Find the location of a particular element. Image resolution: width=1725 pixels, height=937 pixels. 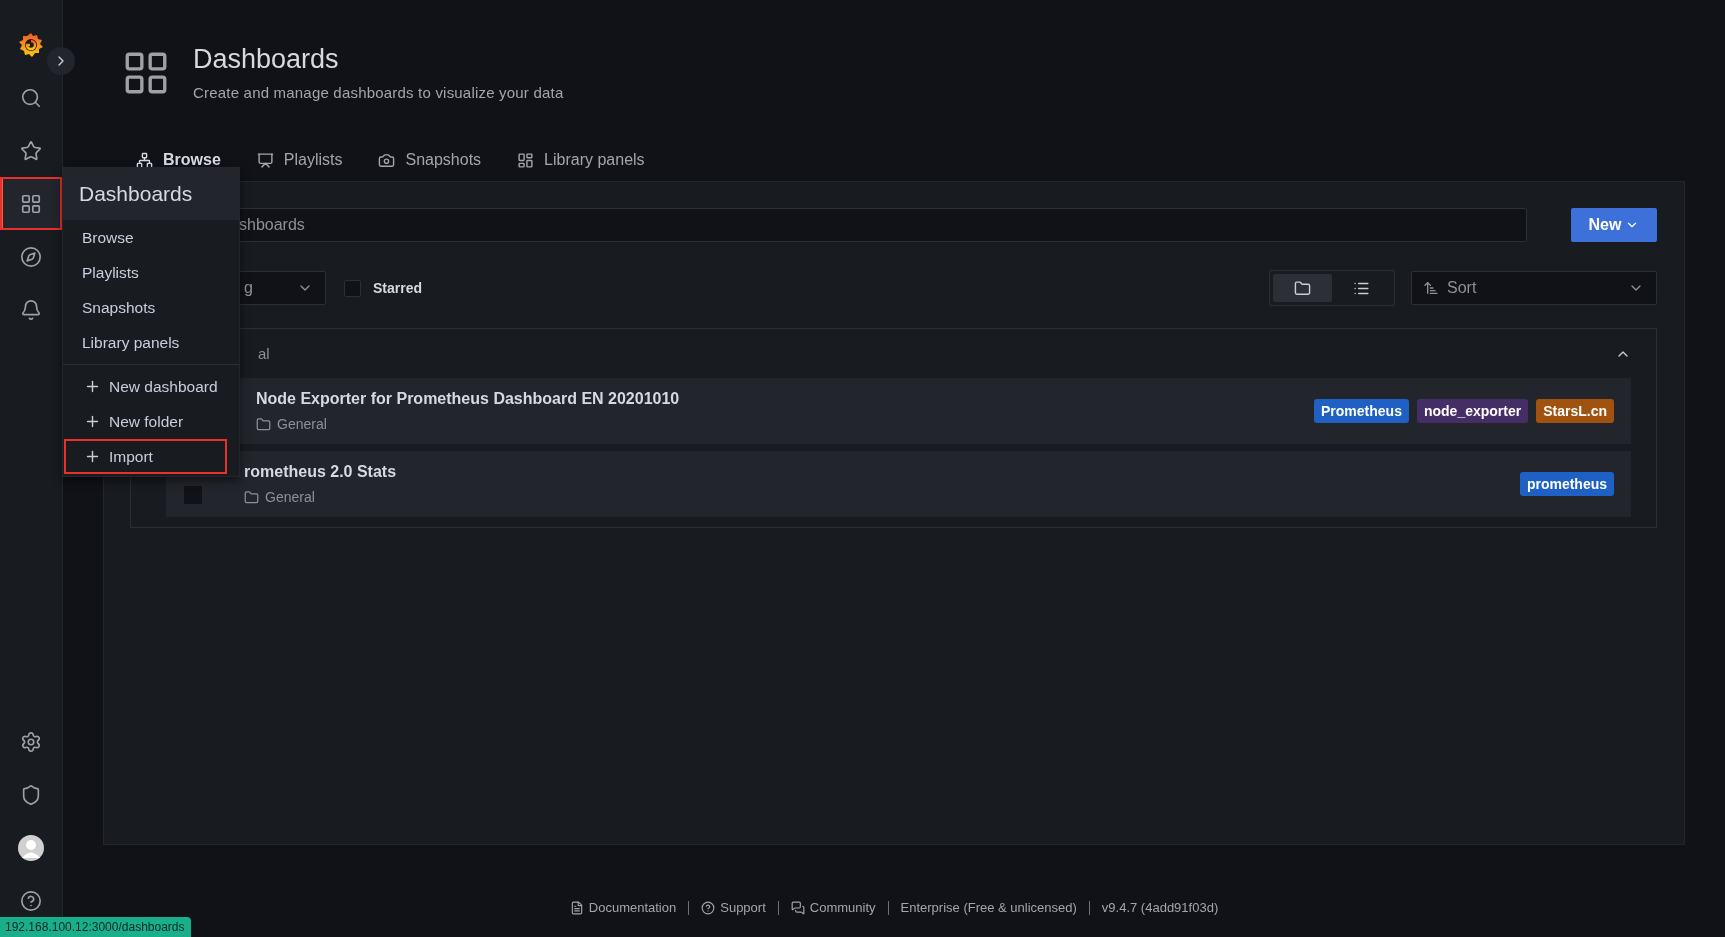

checkbox-label: Starred is located at coordinates (398, 288).